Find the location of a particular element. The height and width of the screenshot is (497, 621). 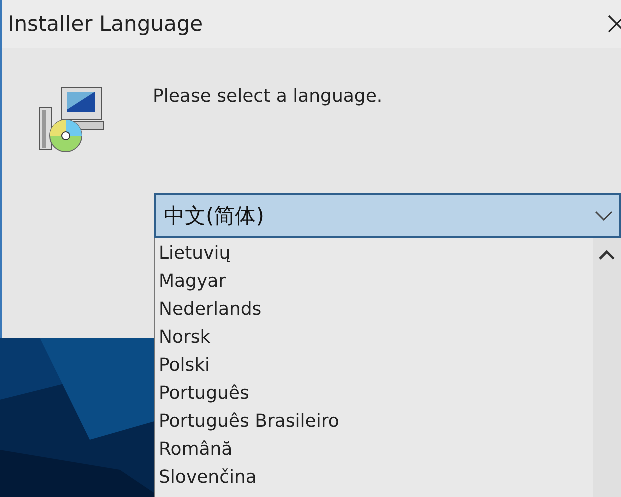

chevron-down-icon is located at coordinates (604, 215).